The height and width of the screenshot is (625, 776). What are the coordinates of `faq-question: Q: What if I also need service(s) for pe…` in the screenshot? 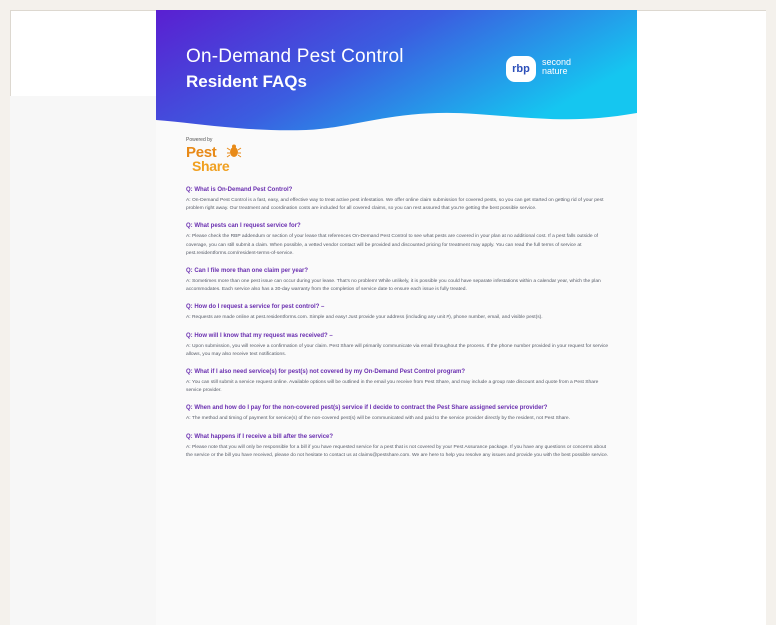 It's located at (326, 372).